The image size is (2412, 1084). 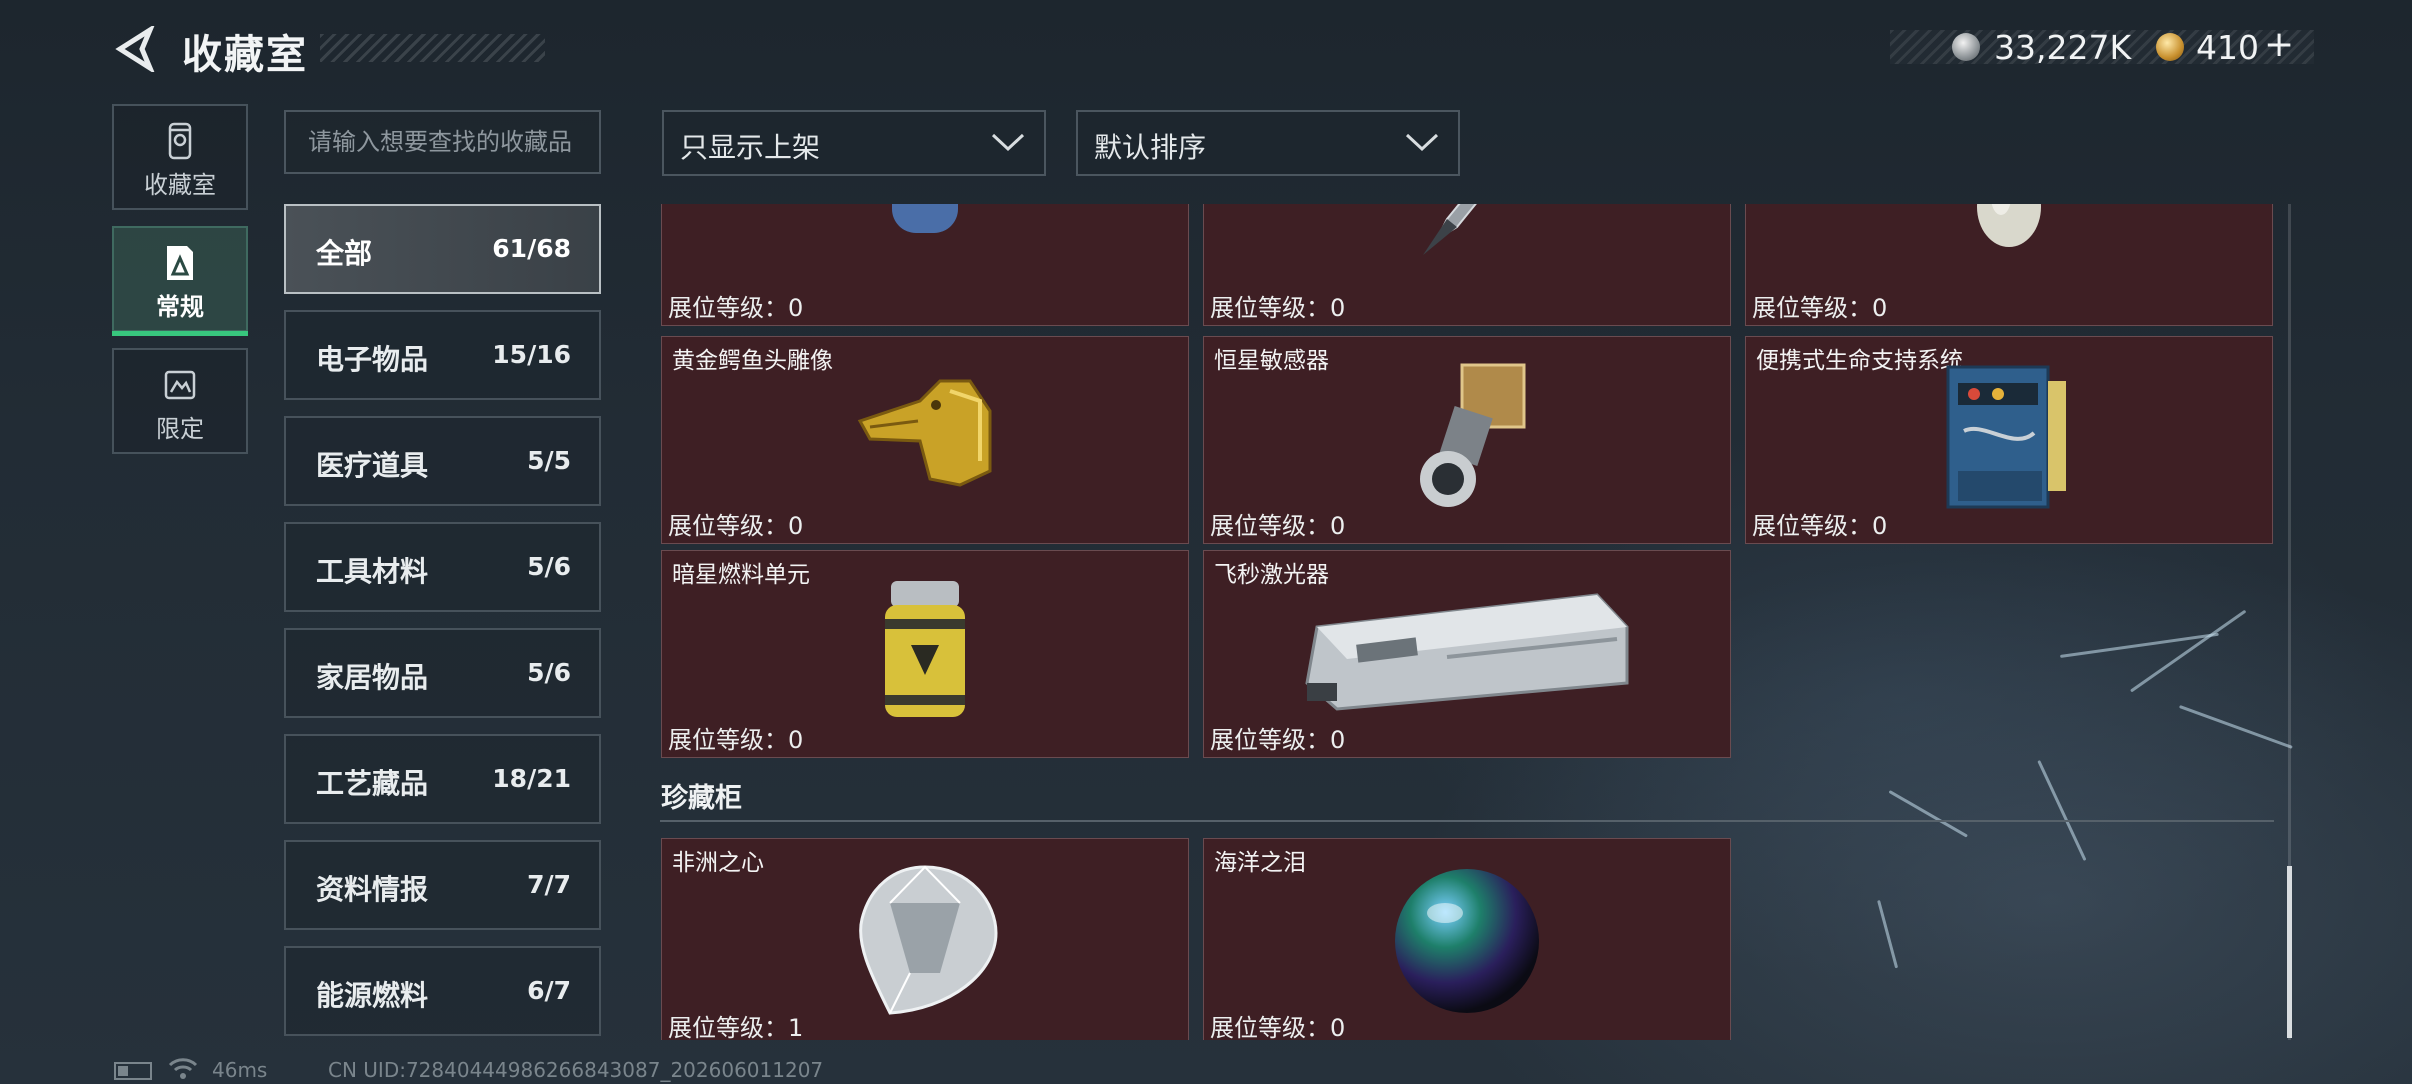 What do you see at coordinates (549, 460) in the screenshot?
I see `category-count: 5/5` at bounding box center [549, 460].